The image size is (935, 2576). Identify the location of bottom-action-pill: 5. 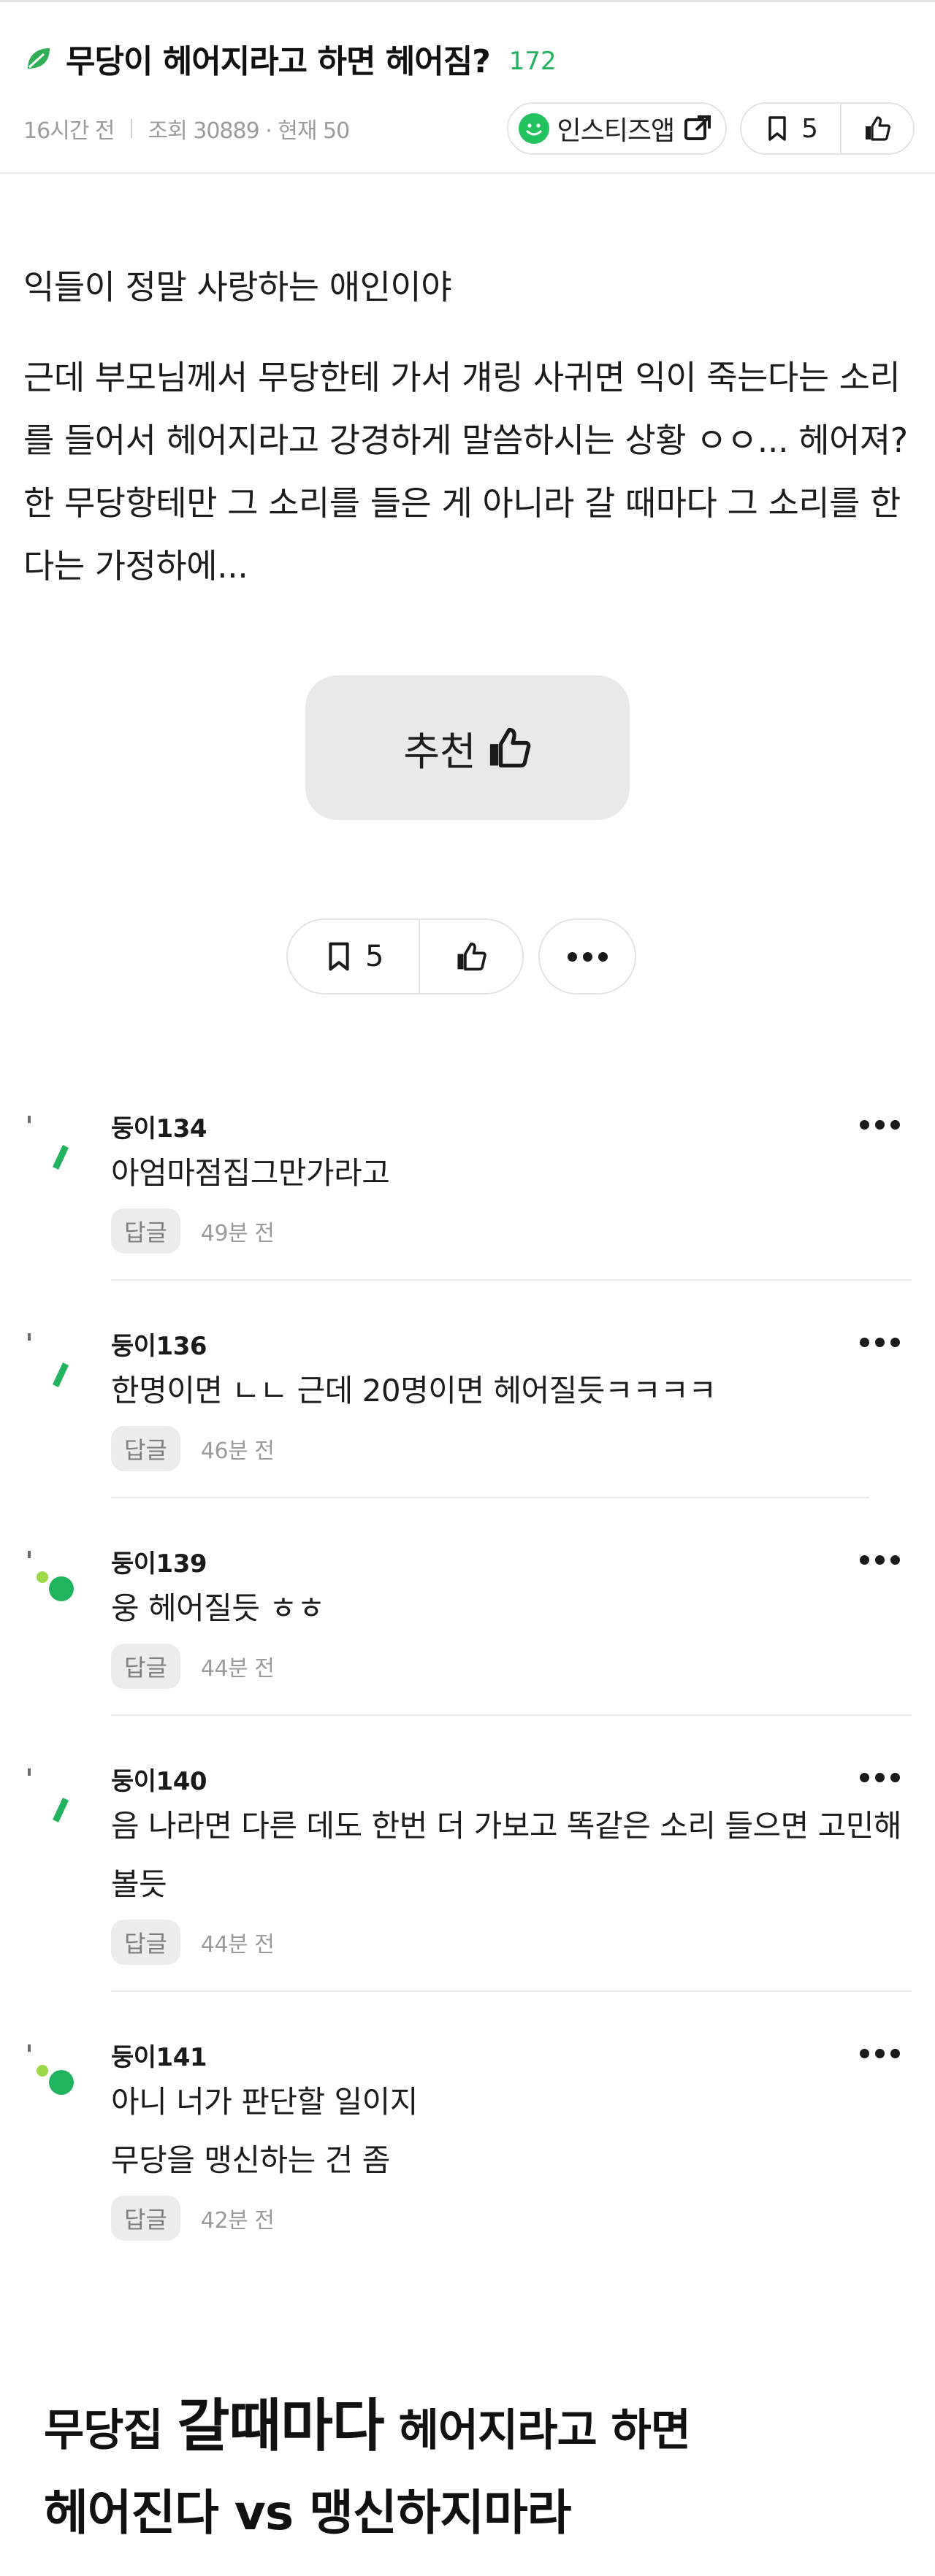
(405, 956).